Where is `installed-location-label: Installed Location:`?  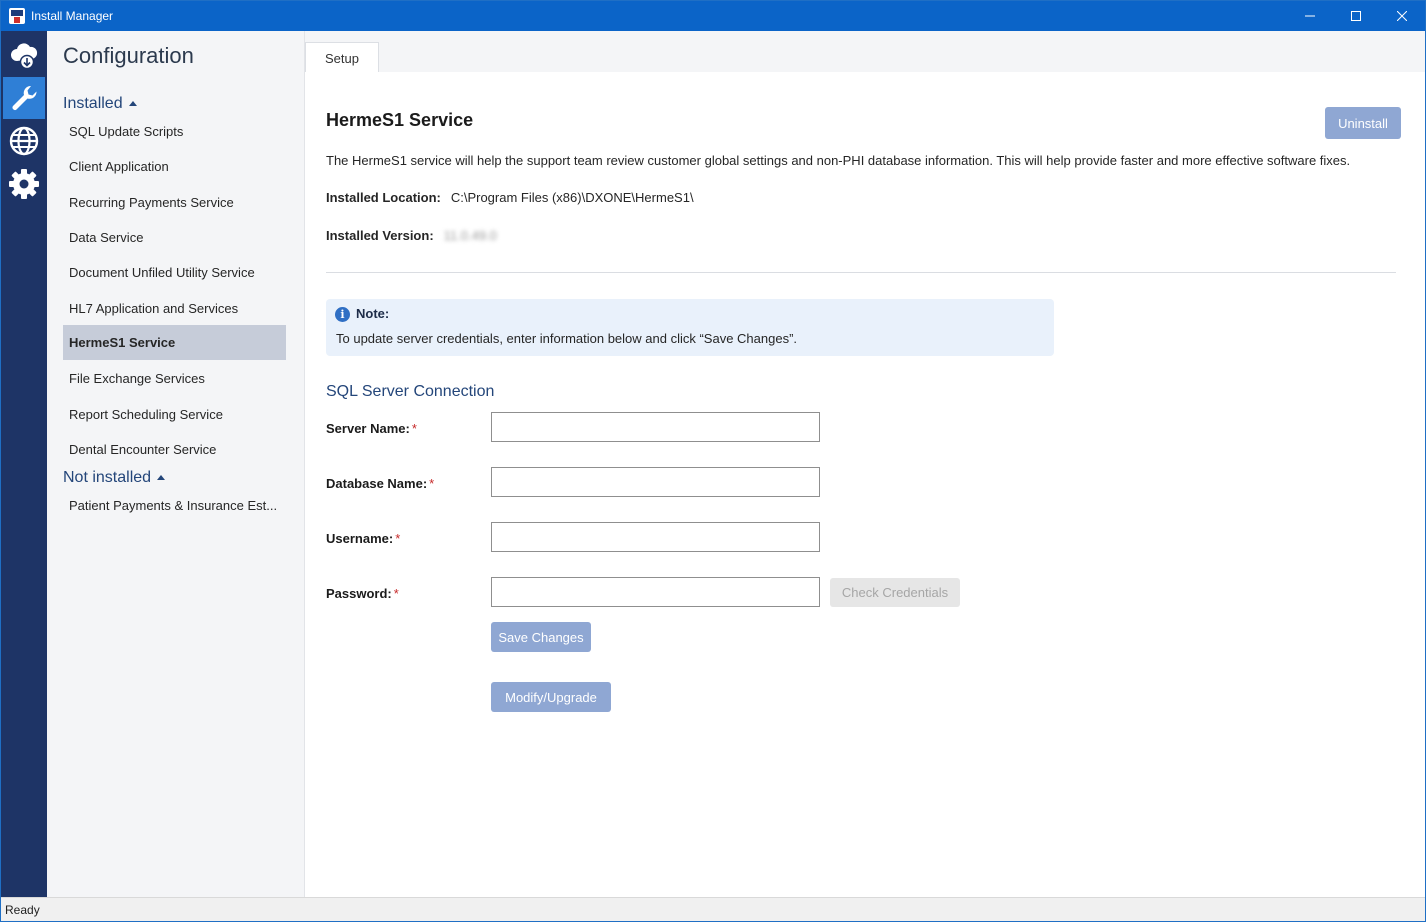
installed-location-label: Installed Location: is located at coordinates (383, 197).